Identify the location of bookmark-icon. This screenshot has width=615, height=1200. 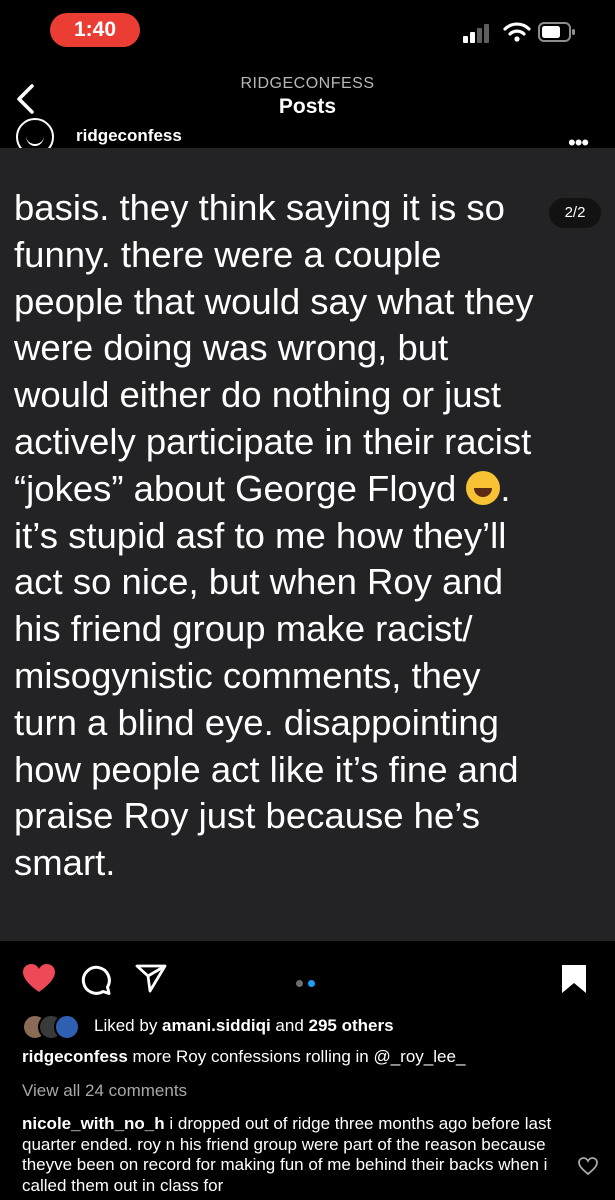
(574, 979).